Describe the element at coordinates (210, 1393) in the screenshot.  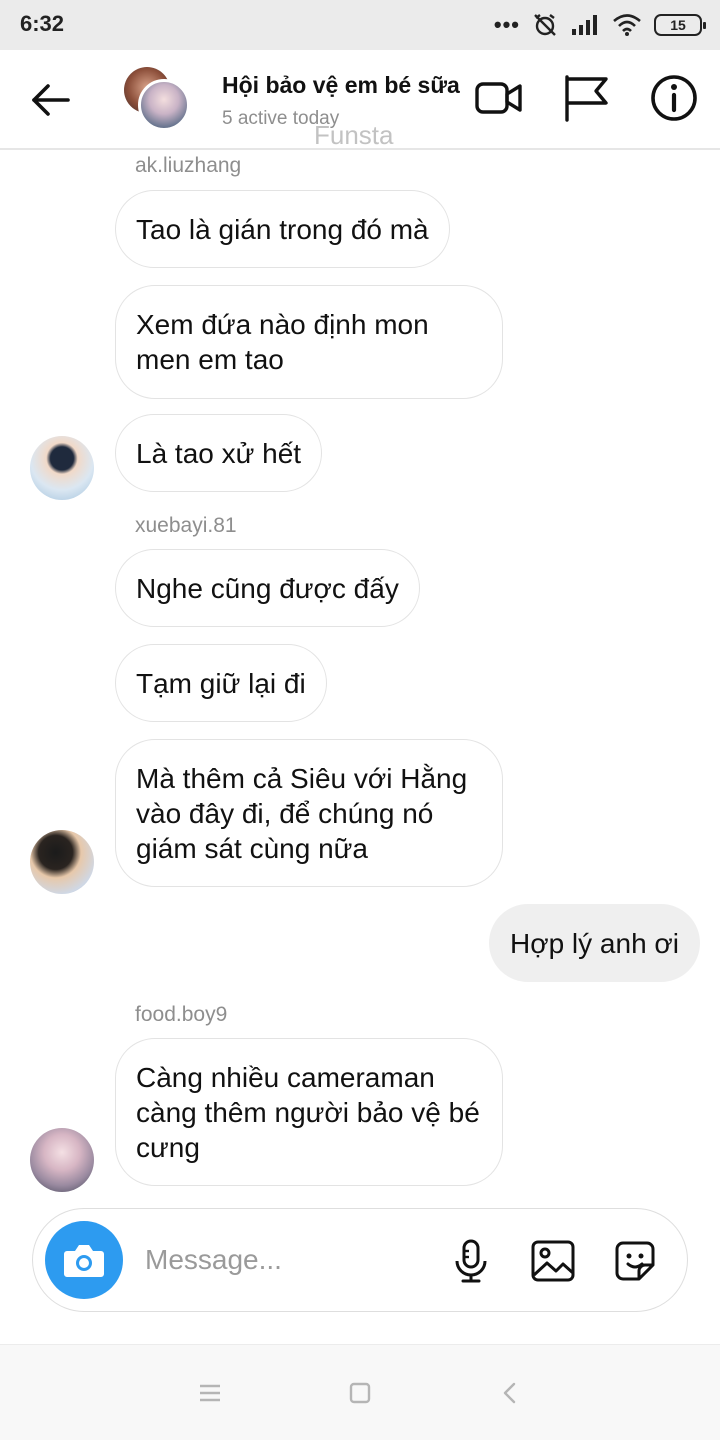
I see `menu-icon` at that location.